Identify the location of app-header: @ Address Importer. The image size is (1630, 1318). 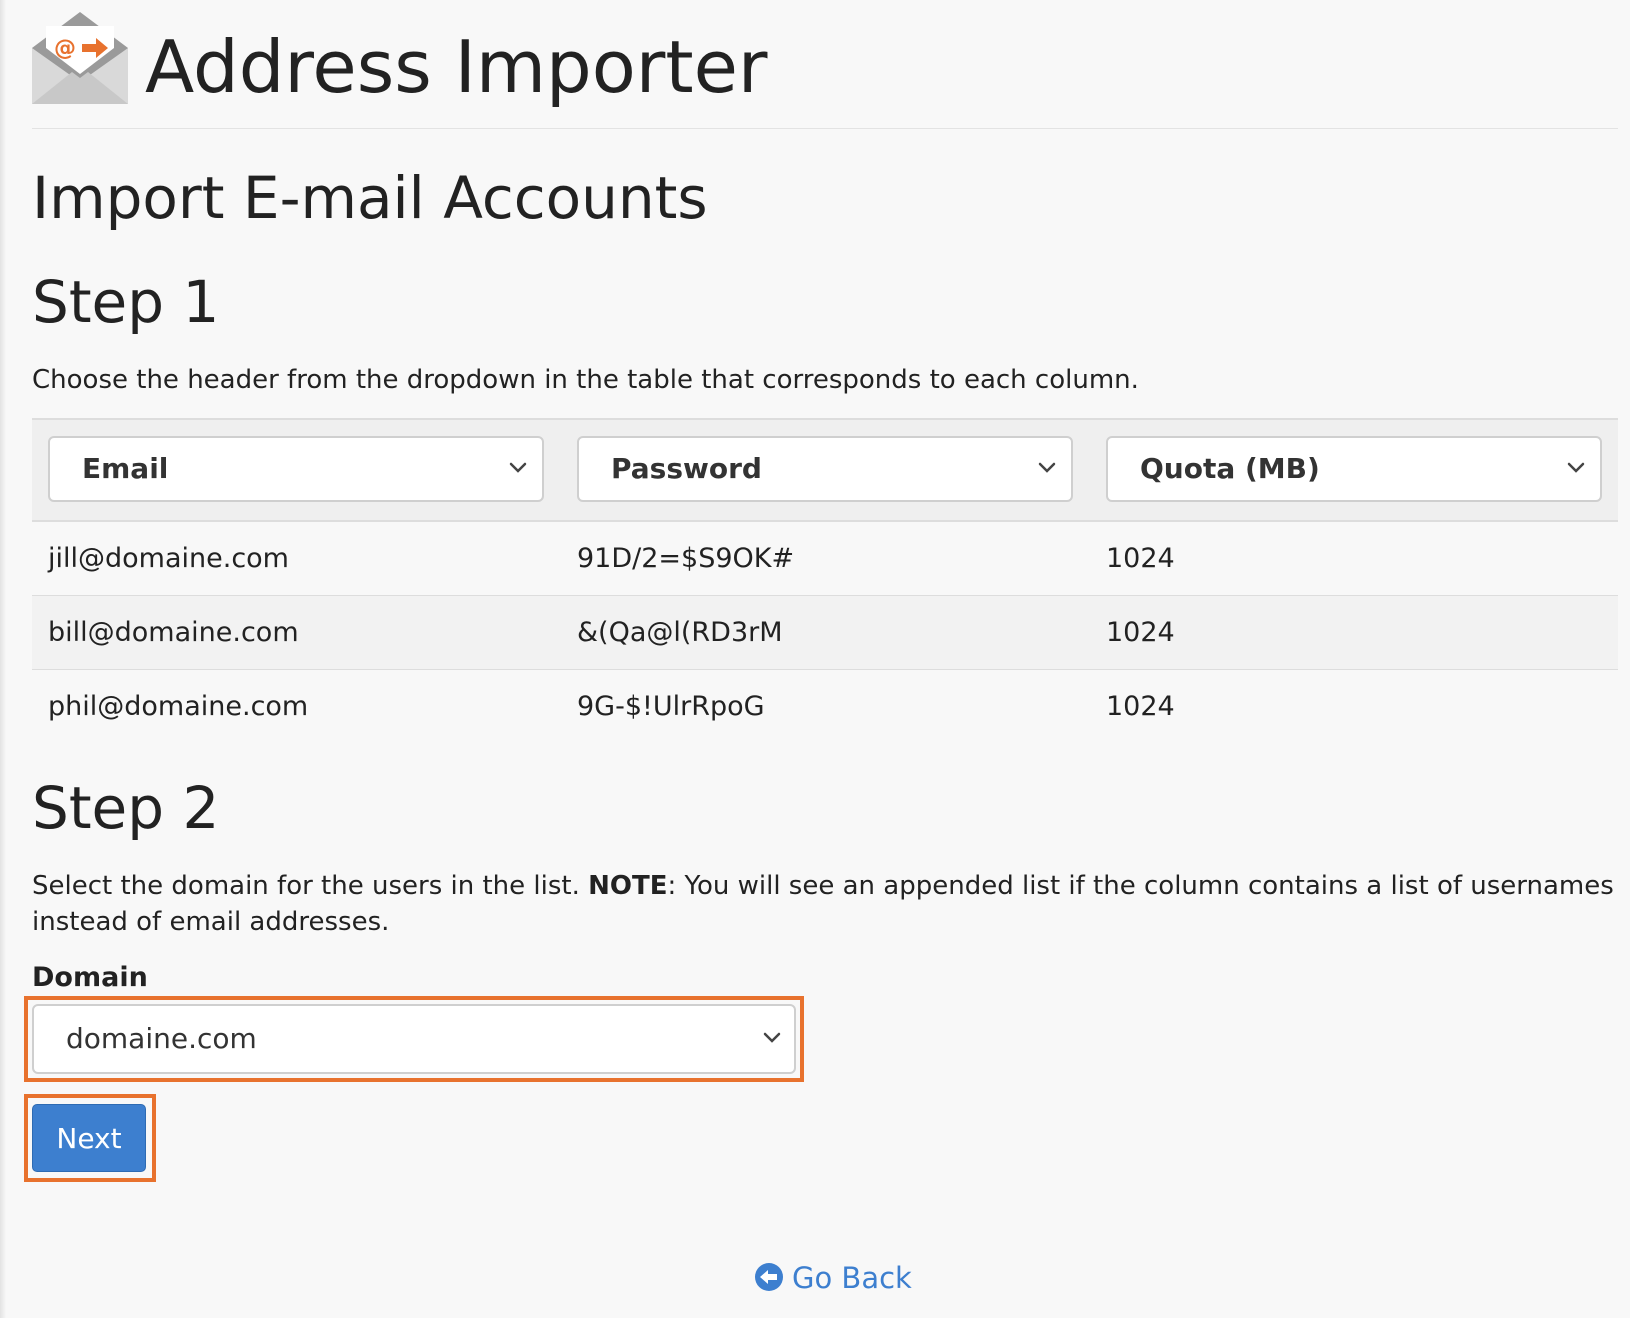
(825, 64).